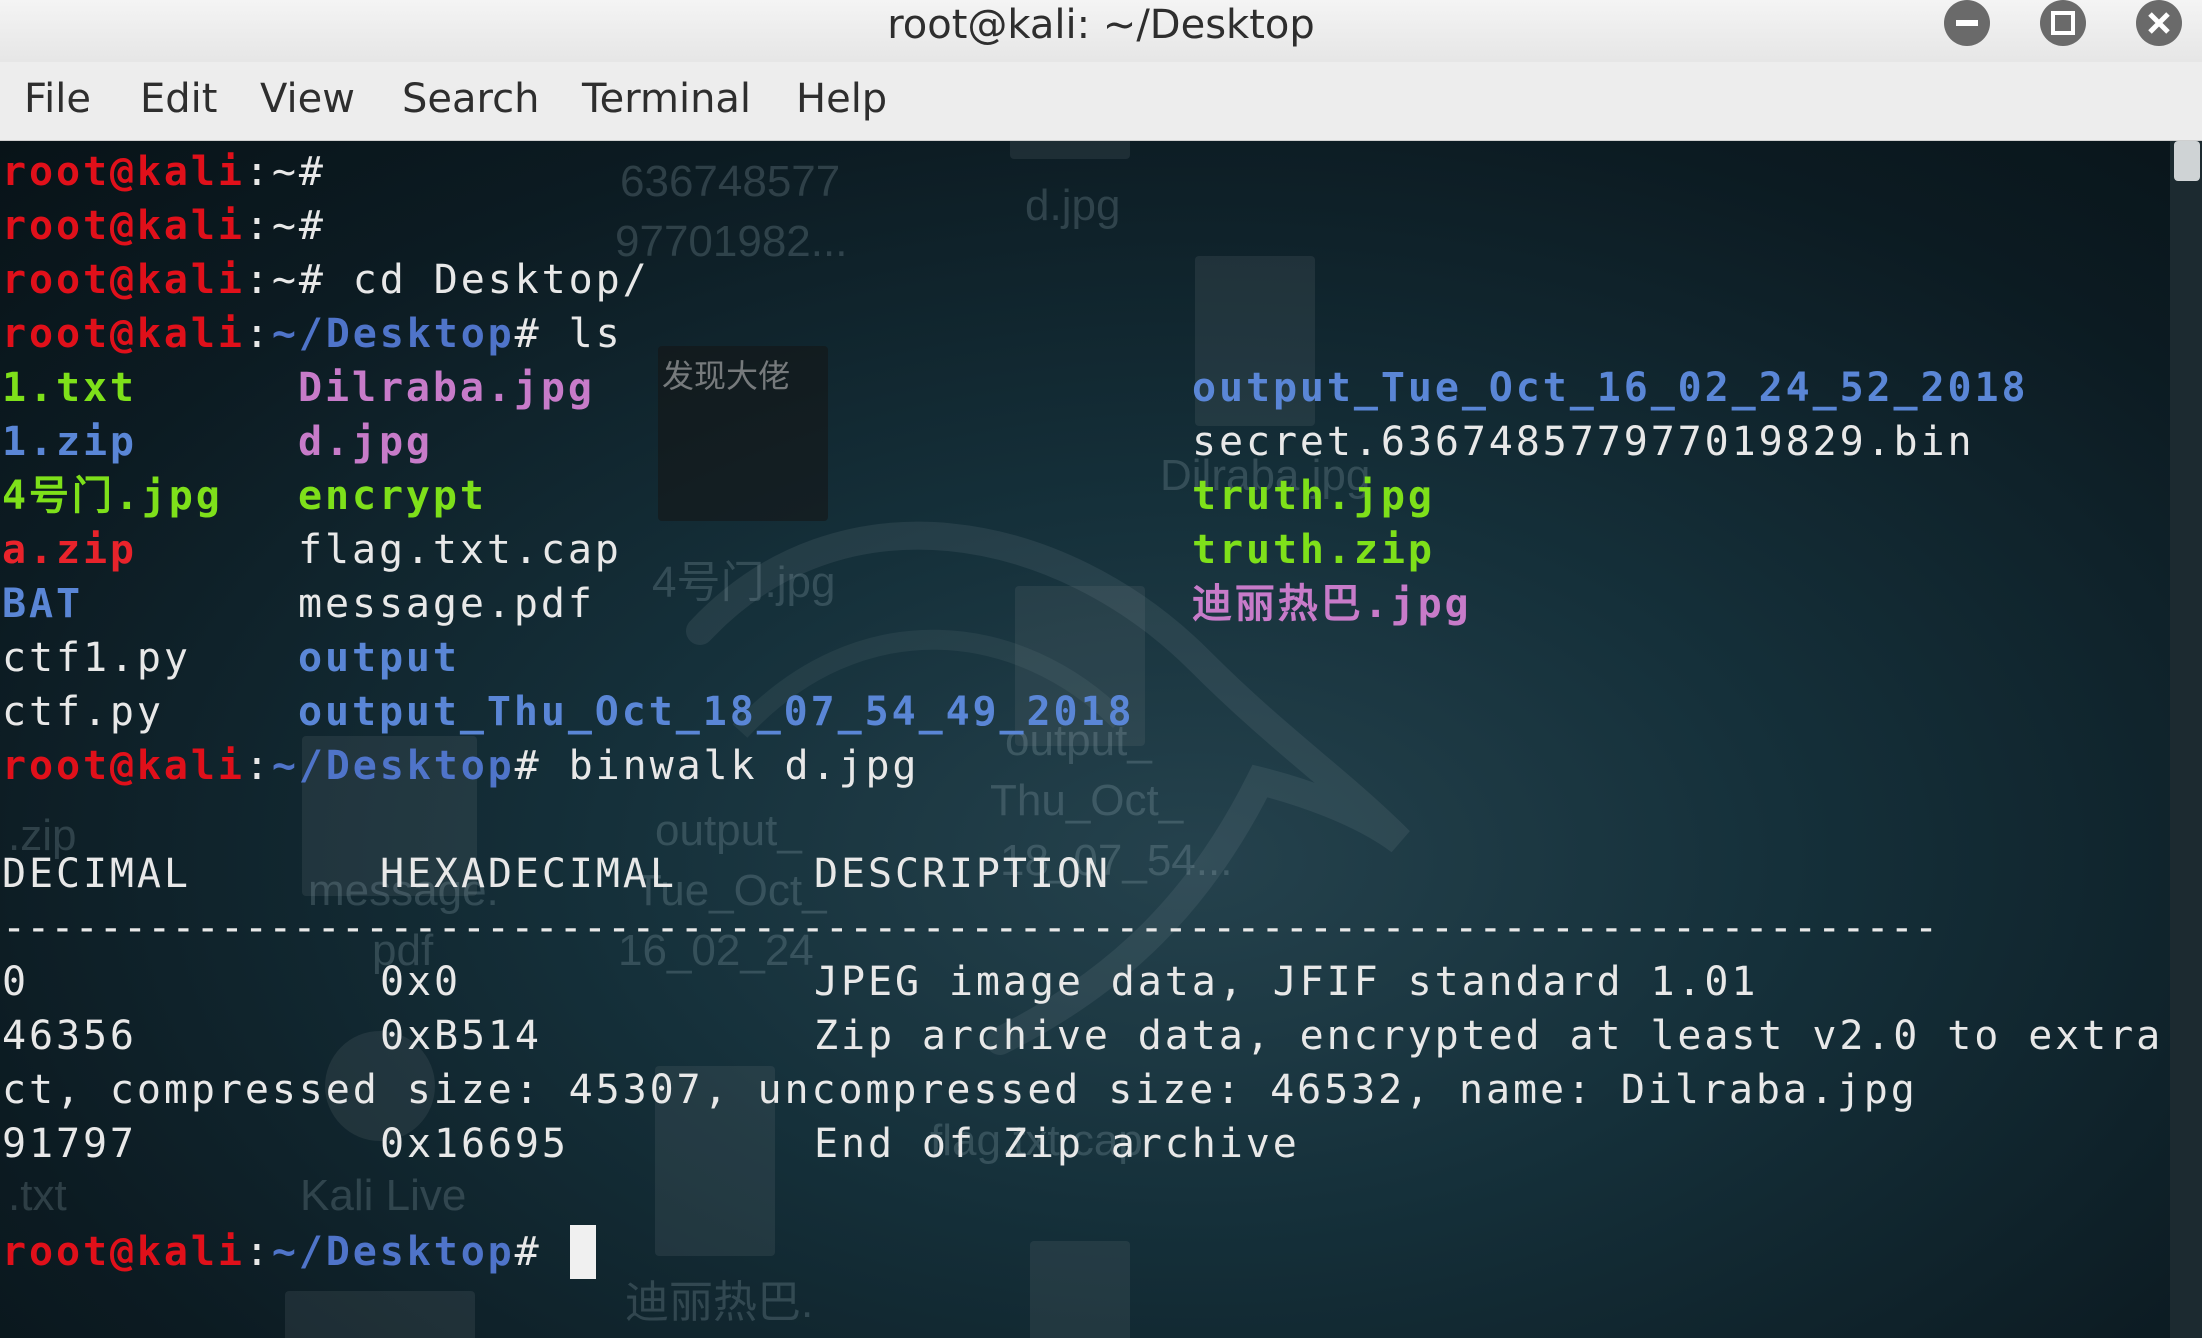  What do you see at coordinates (841, 99) in the screenshot?
I see `menu-help: Help` at bounding box center [841, 99].